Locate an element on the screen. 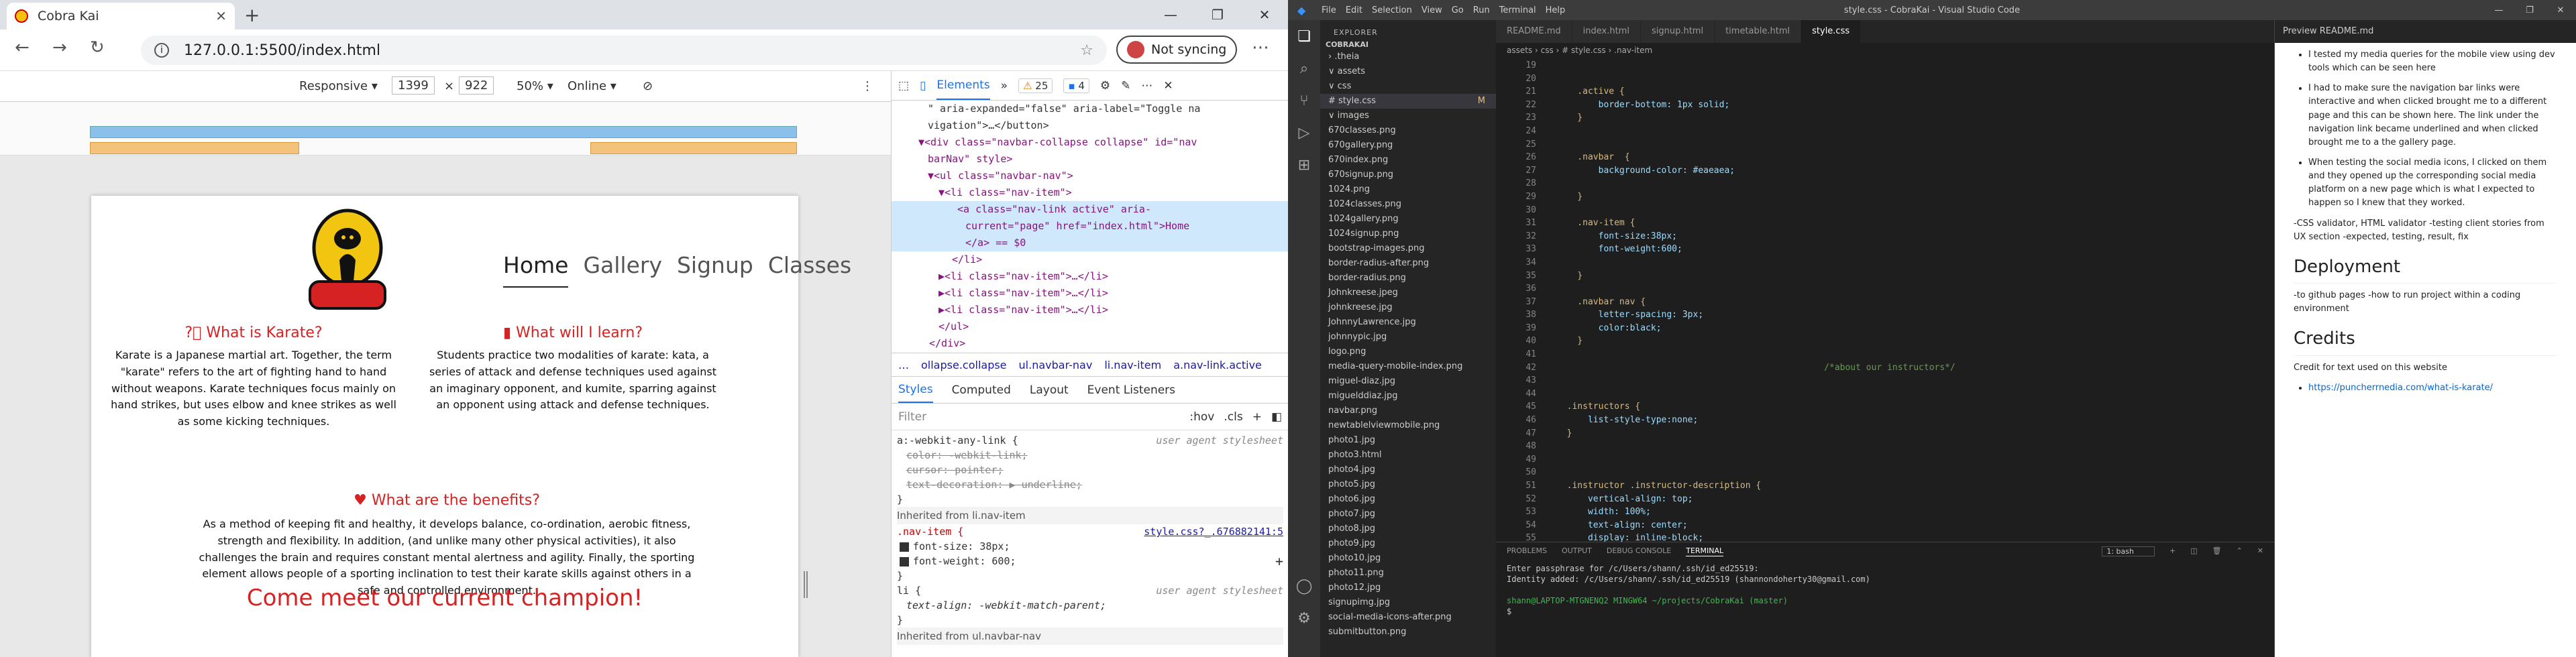 The height and width of the screenshot is (657, 2576). issues-badge: ▪ 4 is located at coordinates (1076, 85).